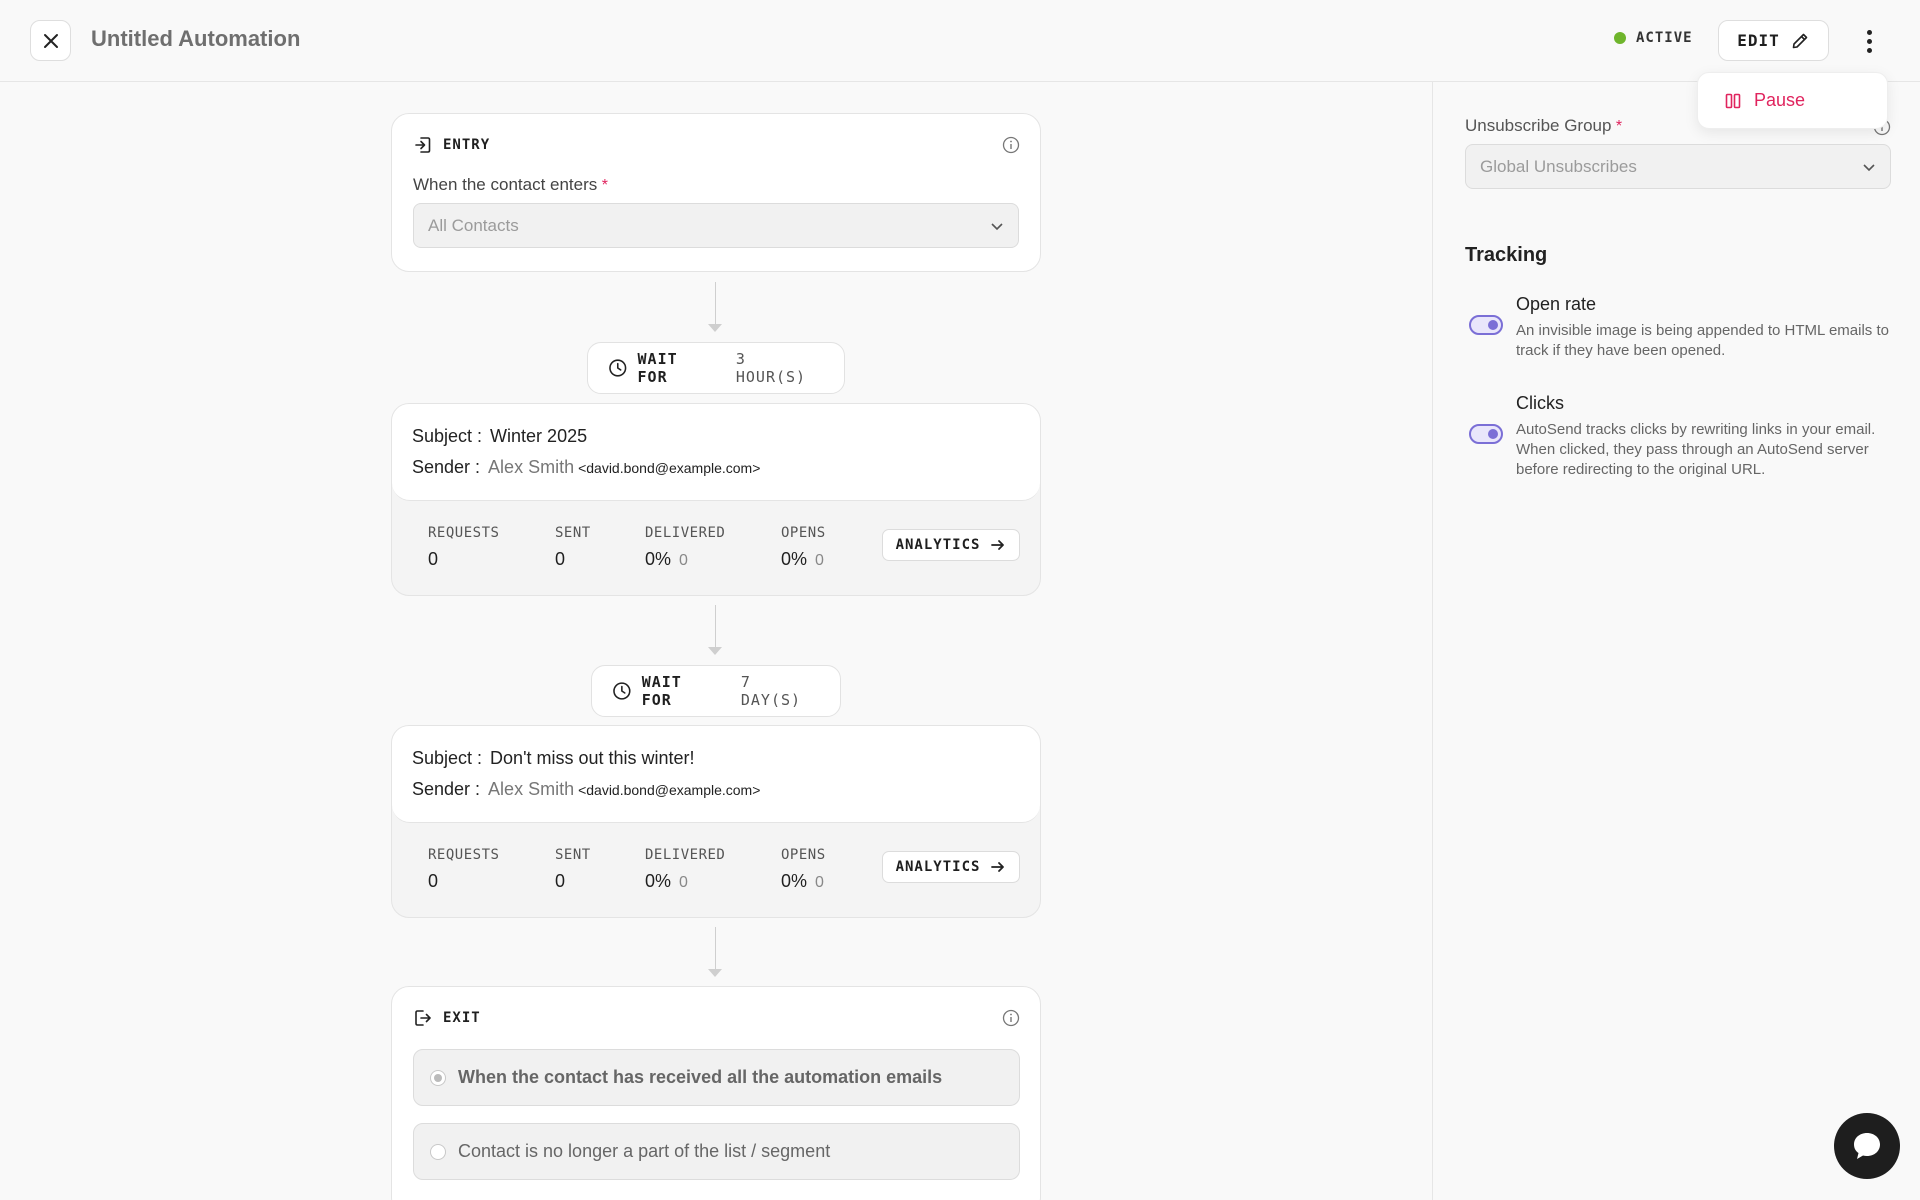 This screenshot has height=1200, width=1920. I want to click on email-subject-row: Subject : Winter 2025, so click(716, 436).